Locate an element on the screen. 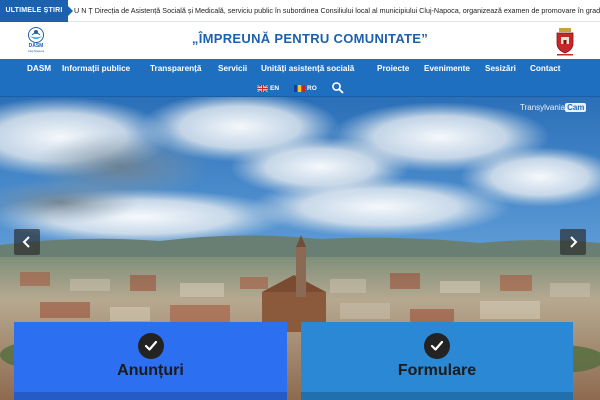  language-ro-label: RO is located at coordinates (312, 88).